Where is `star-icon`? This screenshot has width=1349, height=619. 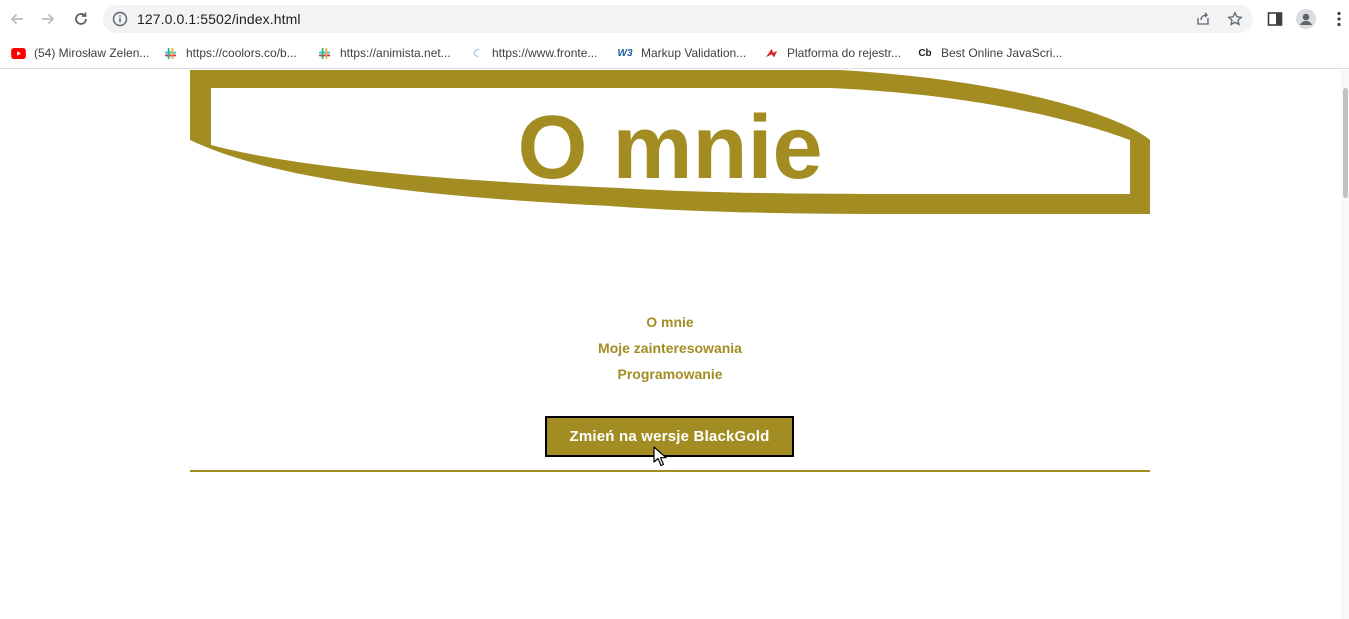
star-icon is located at coordinates (1235, 19).